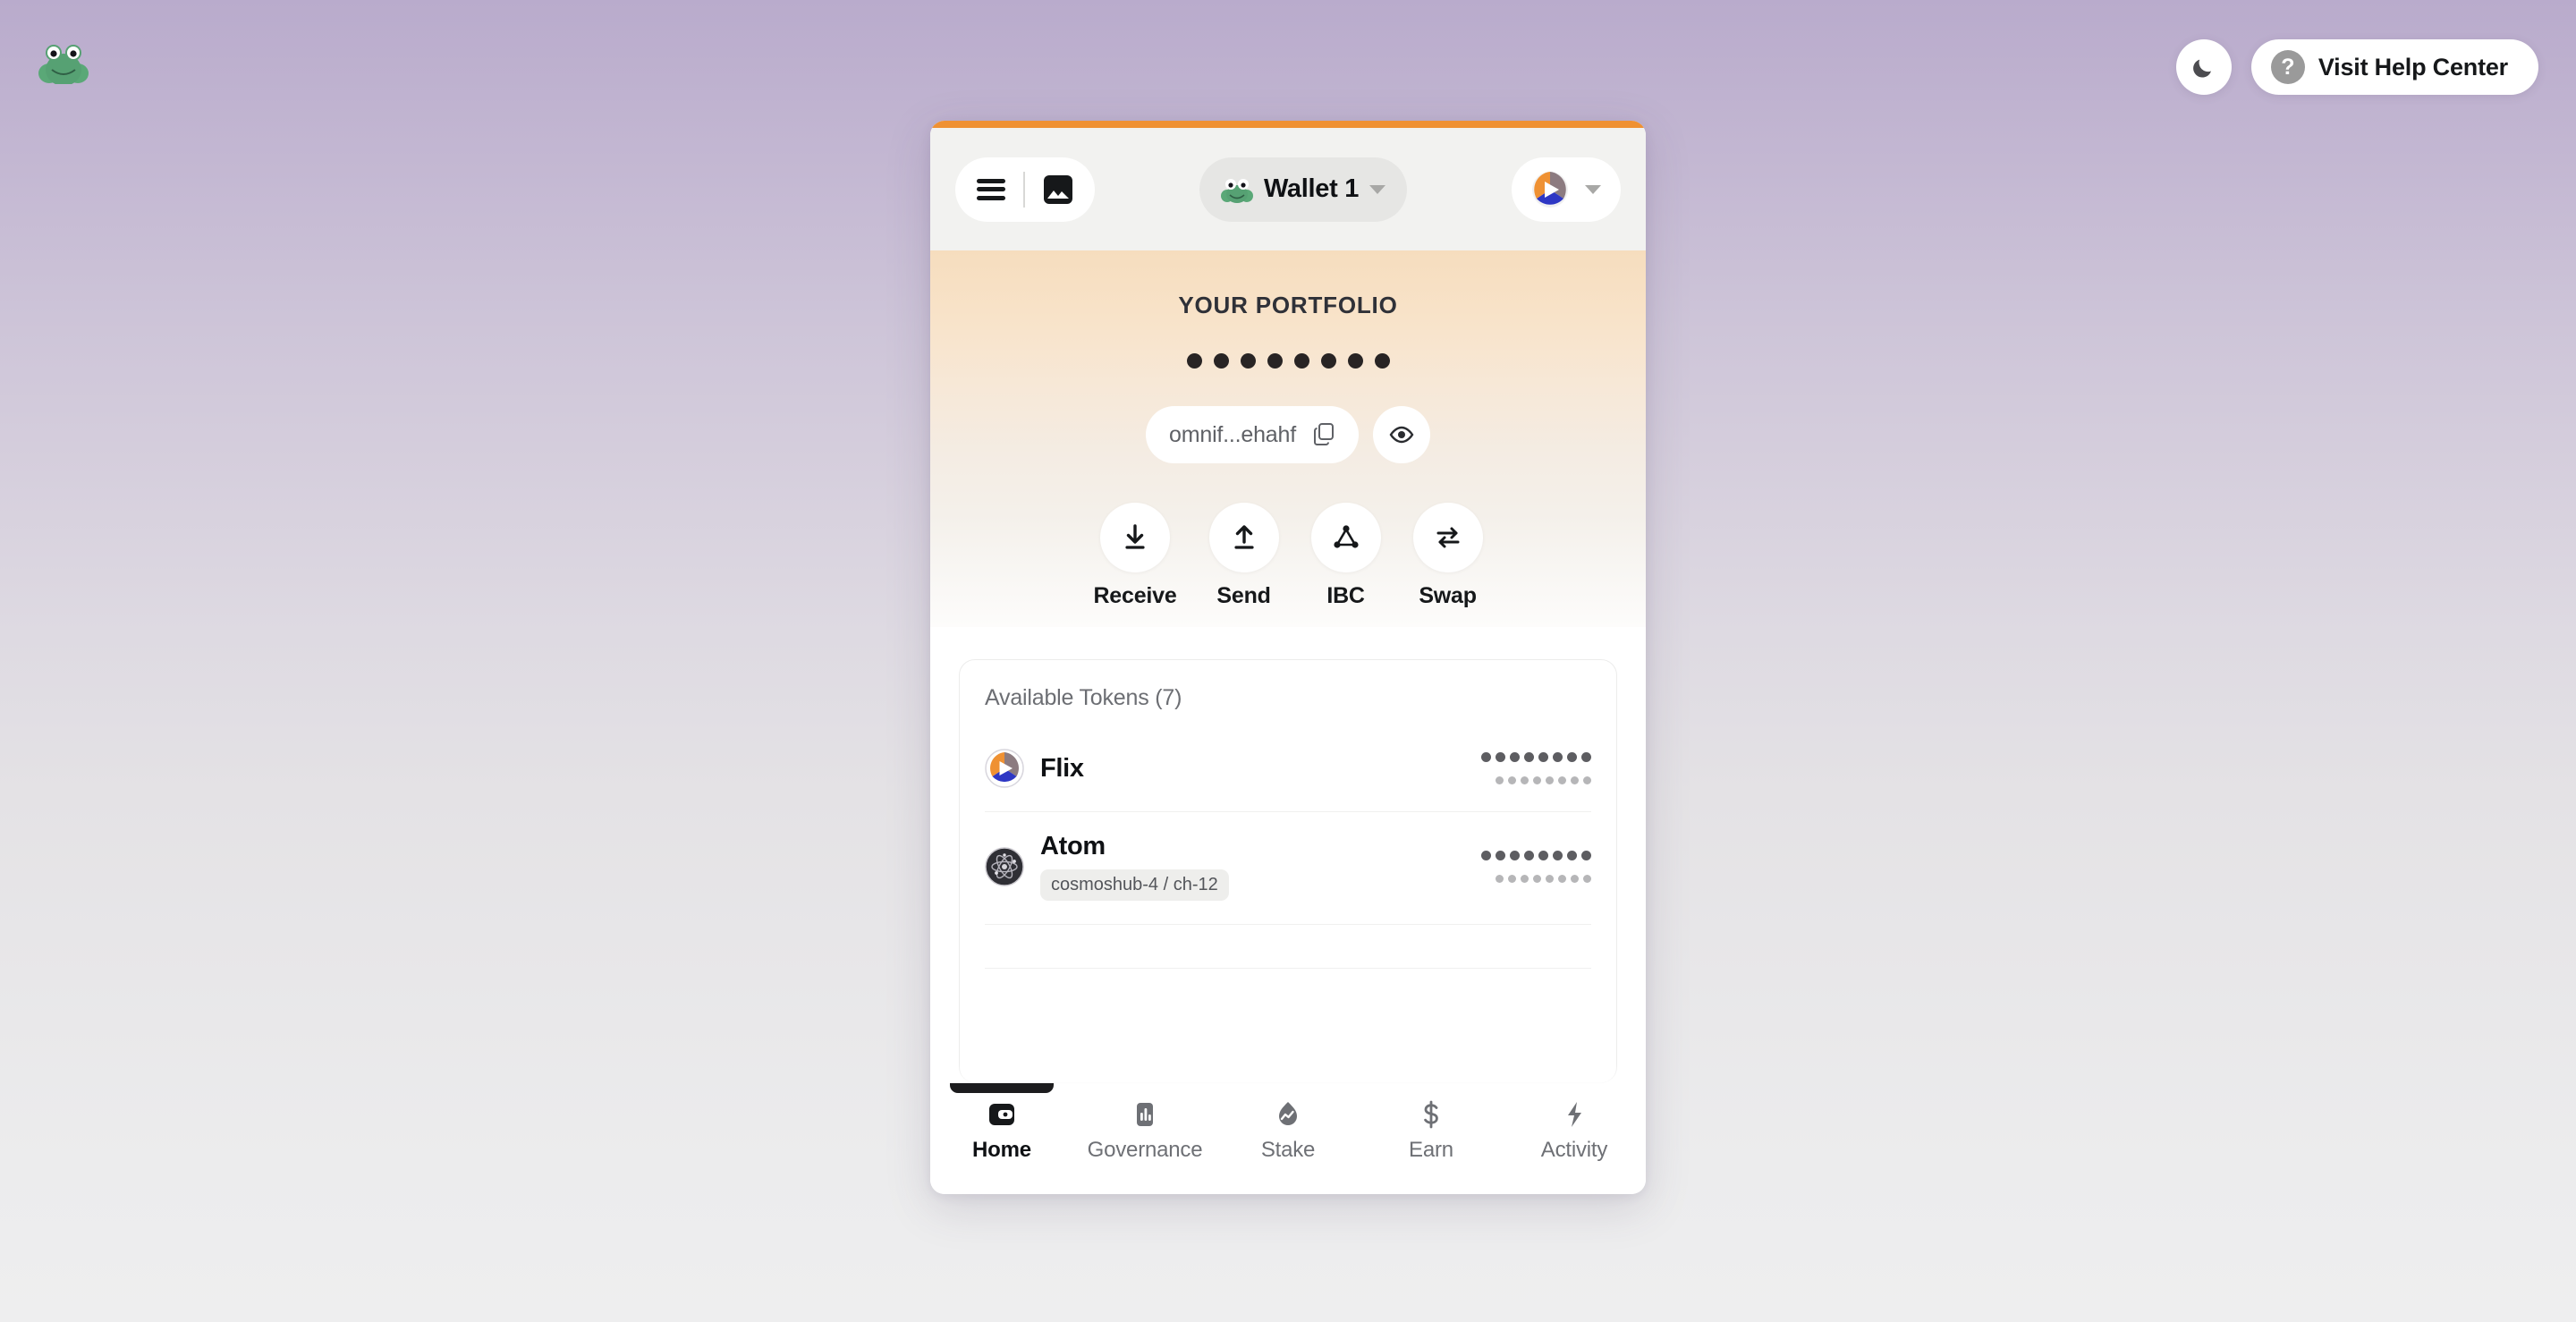  I want to click on token-identity: Atom cosmoshub-4 / ch-12, so click(1107, 866).